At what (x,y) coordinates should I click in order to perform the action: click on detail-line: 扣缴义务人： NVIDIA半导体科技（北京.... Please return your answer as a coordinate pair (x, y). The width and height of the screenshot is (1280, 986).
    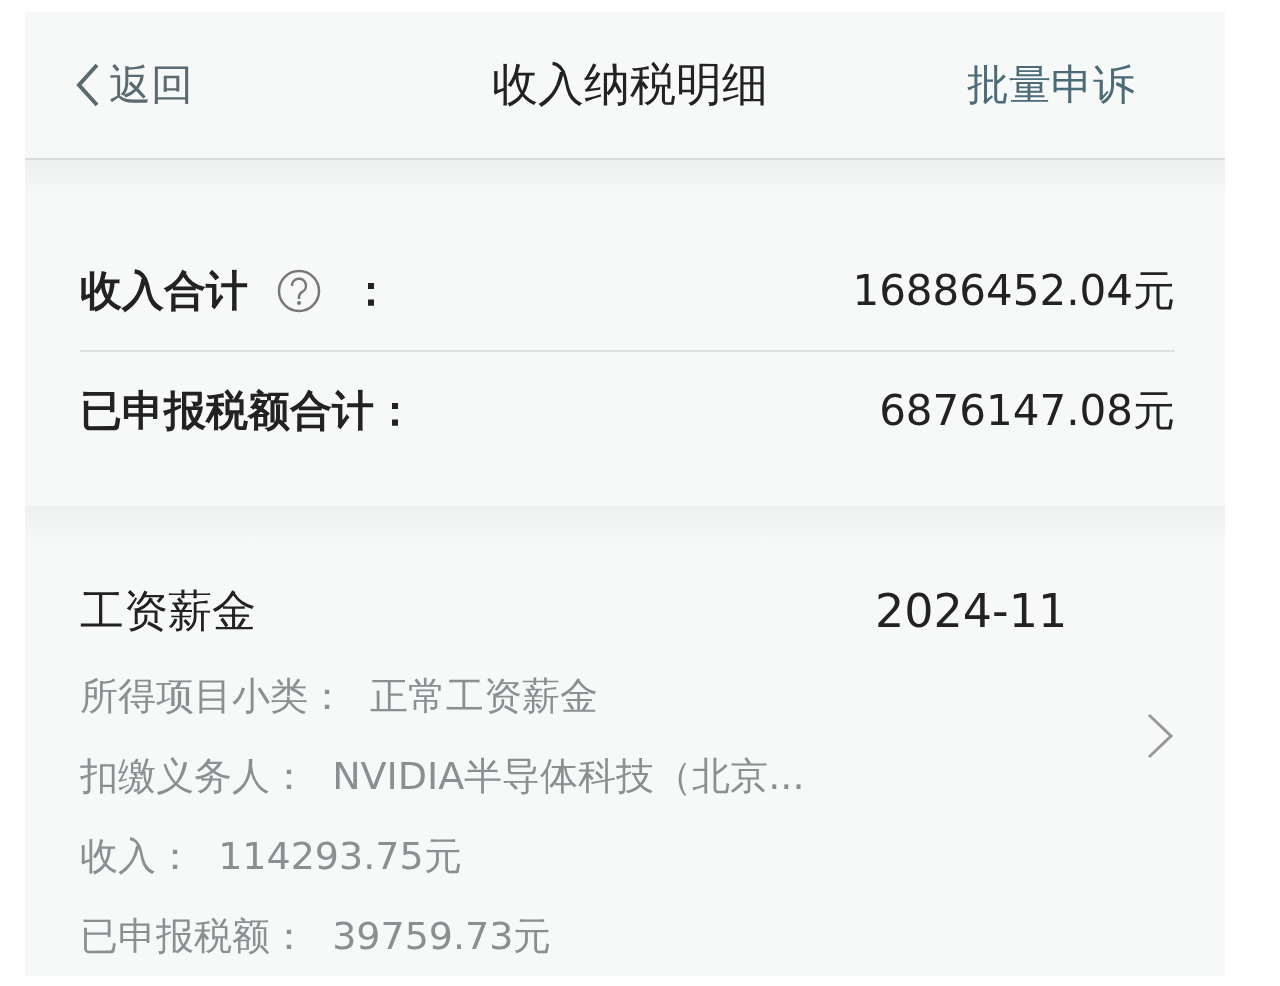
    Looking at the image, I should click on (442, 776).